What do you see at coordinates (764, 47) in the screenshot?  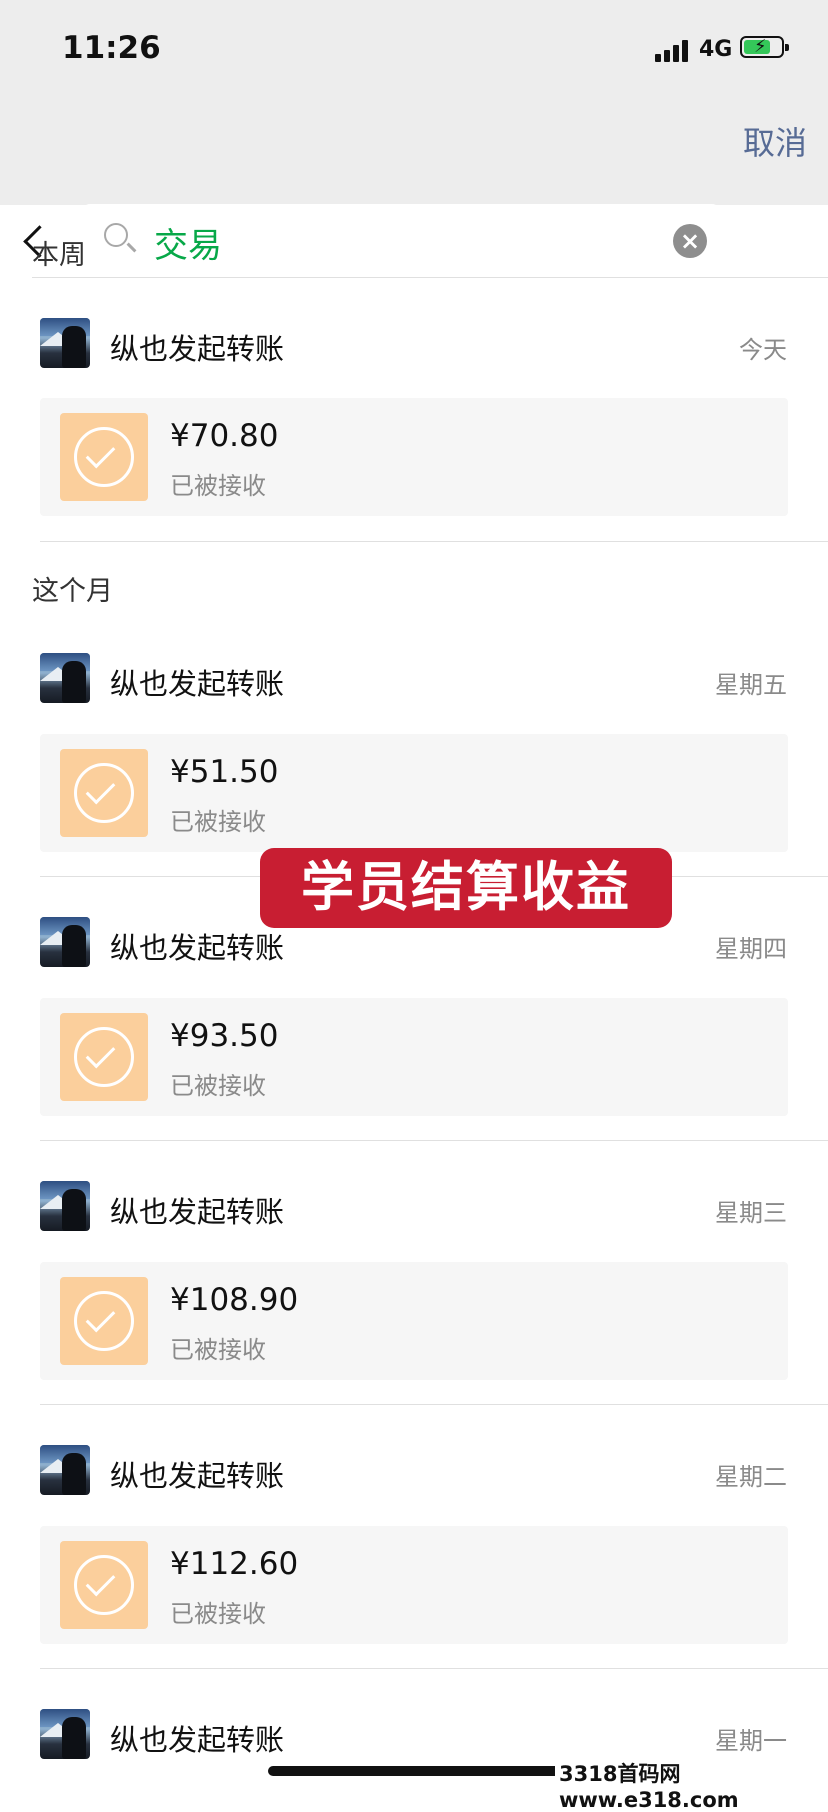 I see `battery-icon: ⚡` at bounding box center [764, 47].